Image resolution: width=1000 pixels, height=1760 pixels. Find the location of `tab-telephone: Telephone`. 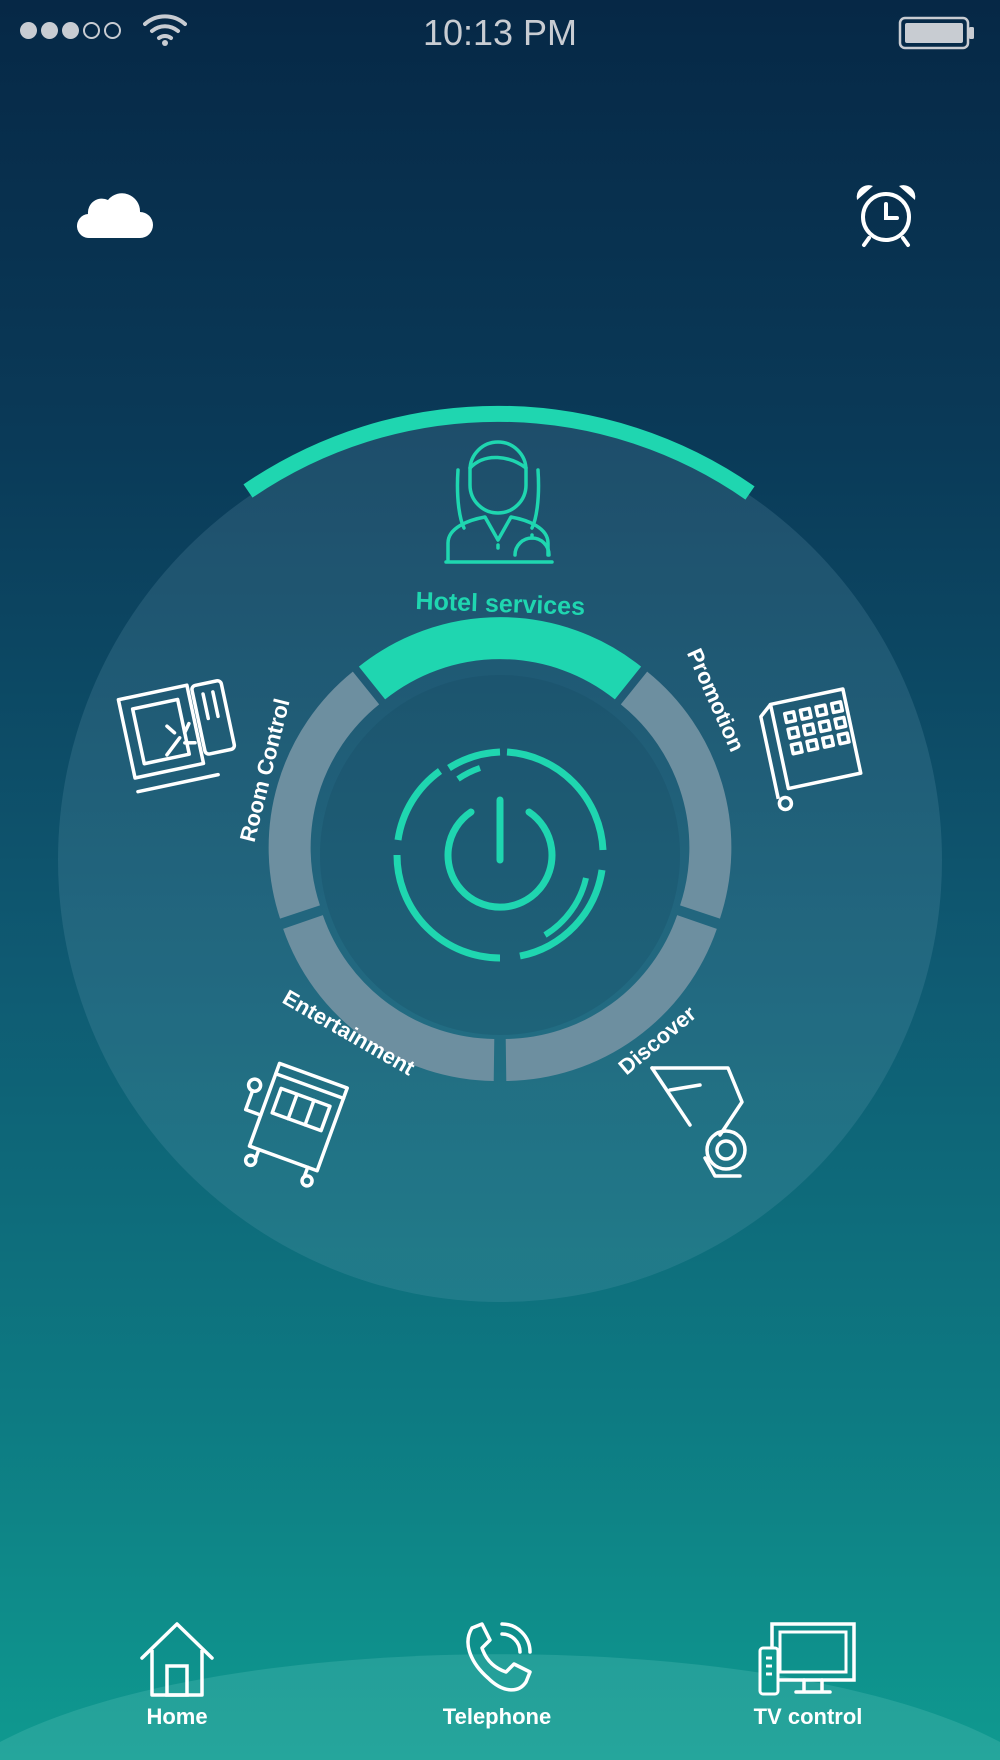

tab-telephone: Telephone is located at coordinates (497, 1675).